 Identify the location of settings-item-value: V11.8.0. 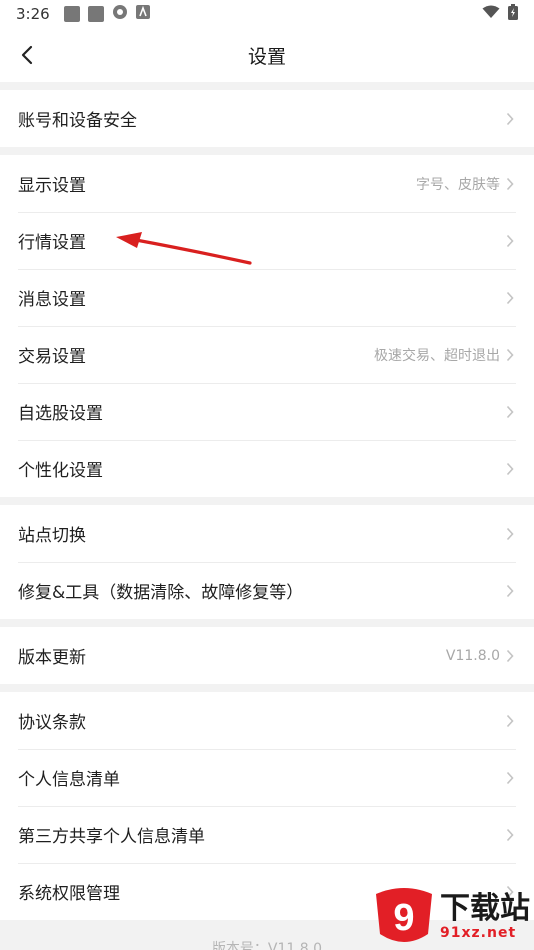
(472, 655).